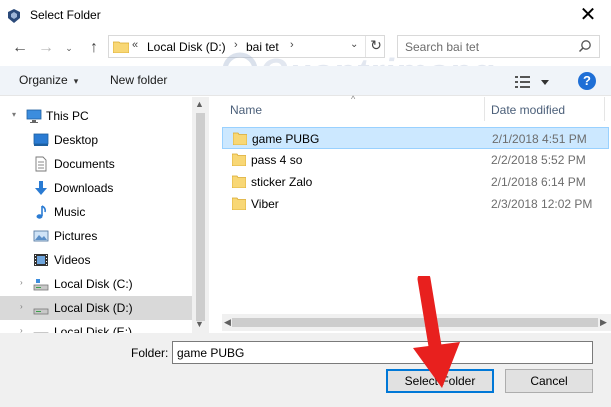 The width and height of the screenshot is (611, 407). Describe the element at coordinates (76, 81) in the screenshot. I see `organize-caret-icon: ▾` at that location.